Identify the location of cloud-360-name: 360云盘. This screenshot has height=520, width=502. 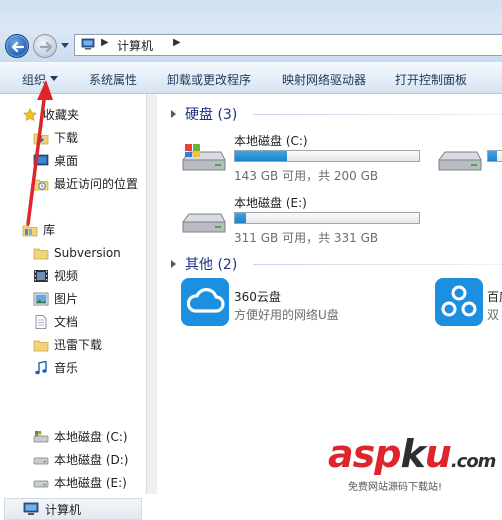
(257, 296).